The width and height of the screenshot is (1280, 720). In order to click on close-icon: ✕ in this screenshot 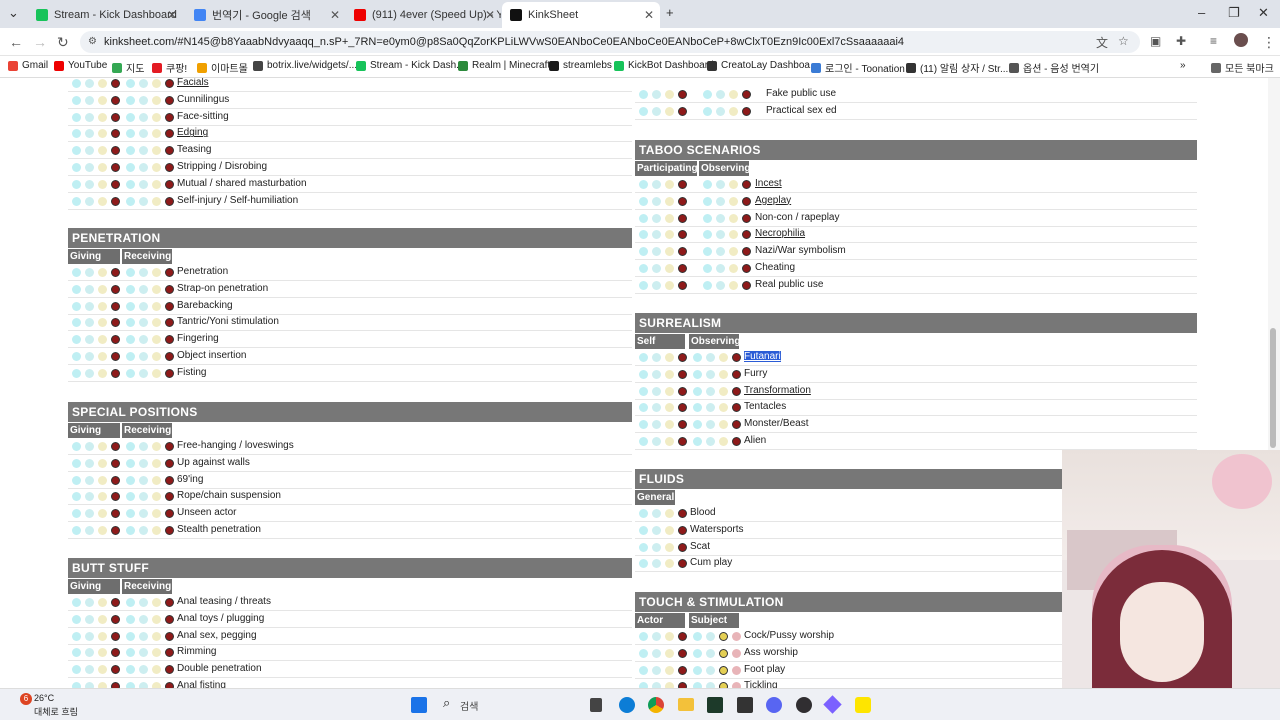, I will do `click(649, 15)`.